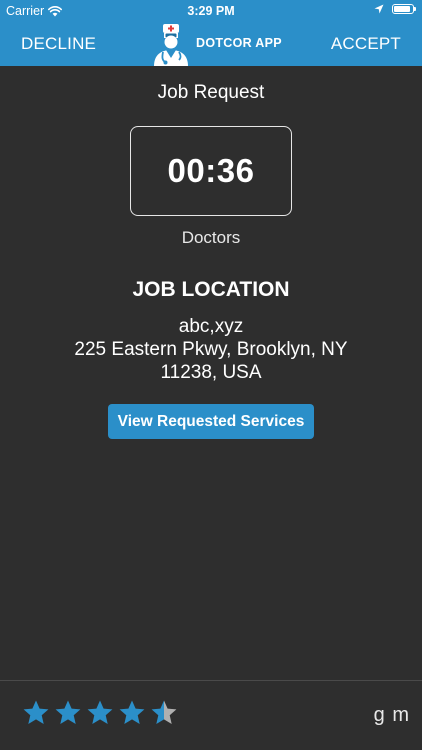 The image size is (422, 750). I want to click on status-time: 3:29 PM, so click(211, 11).